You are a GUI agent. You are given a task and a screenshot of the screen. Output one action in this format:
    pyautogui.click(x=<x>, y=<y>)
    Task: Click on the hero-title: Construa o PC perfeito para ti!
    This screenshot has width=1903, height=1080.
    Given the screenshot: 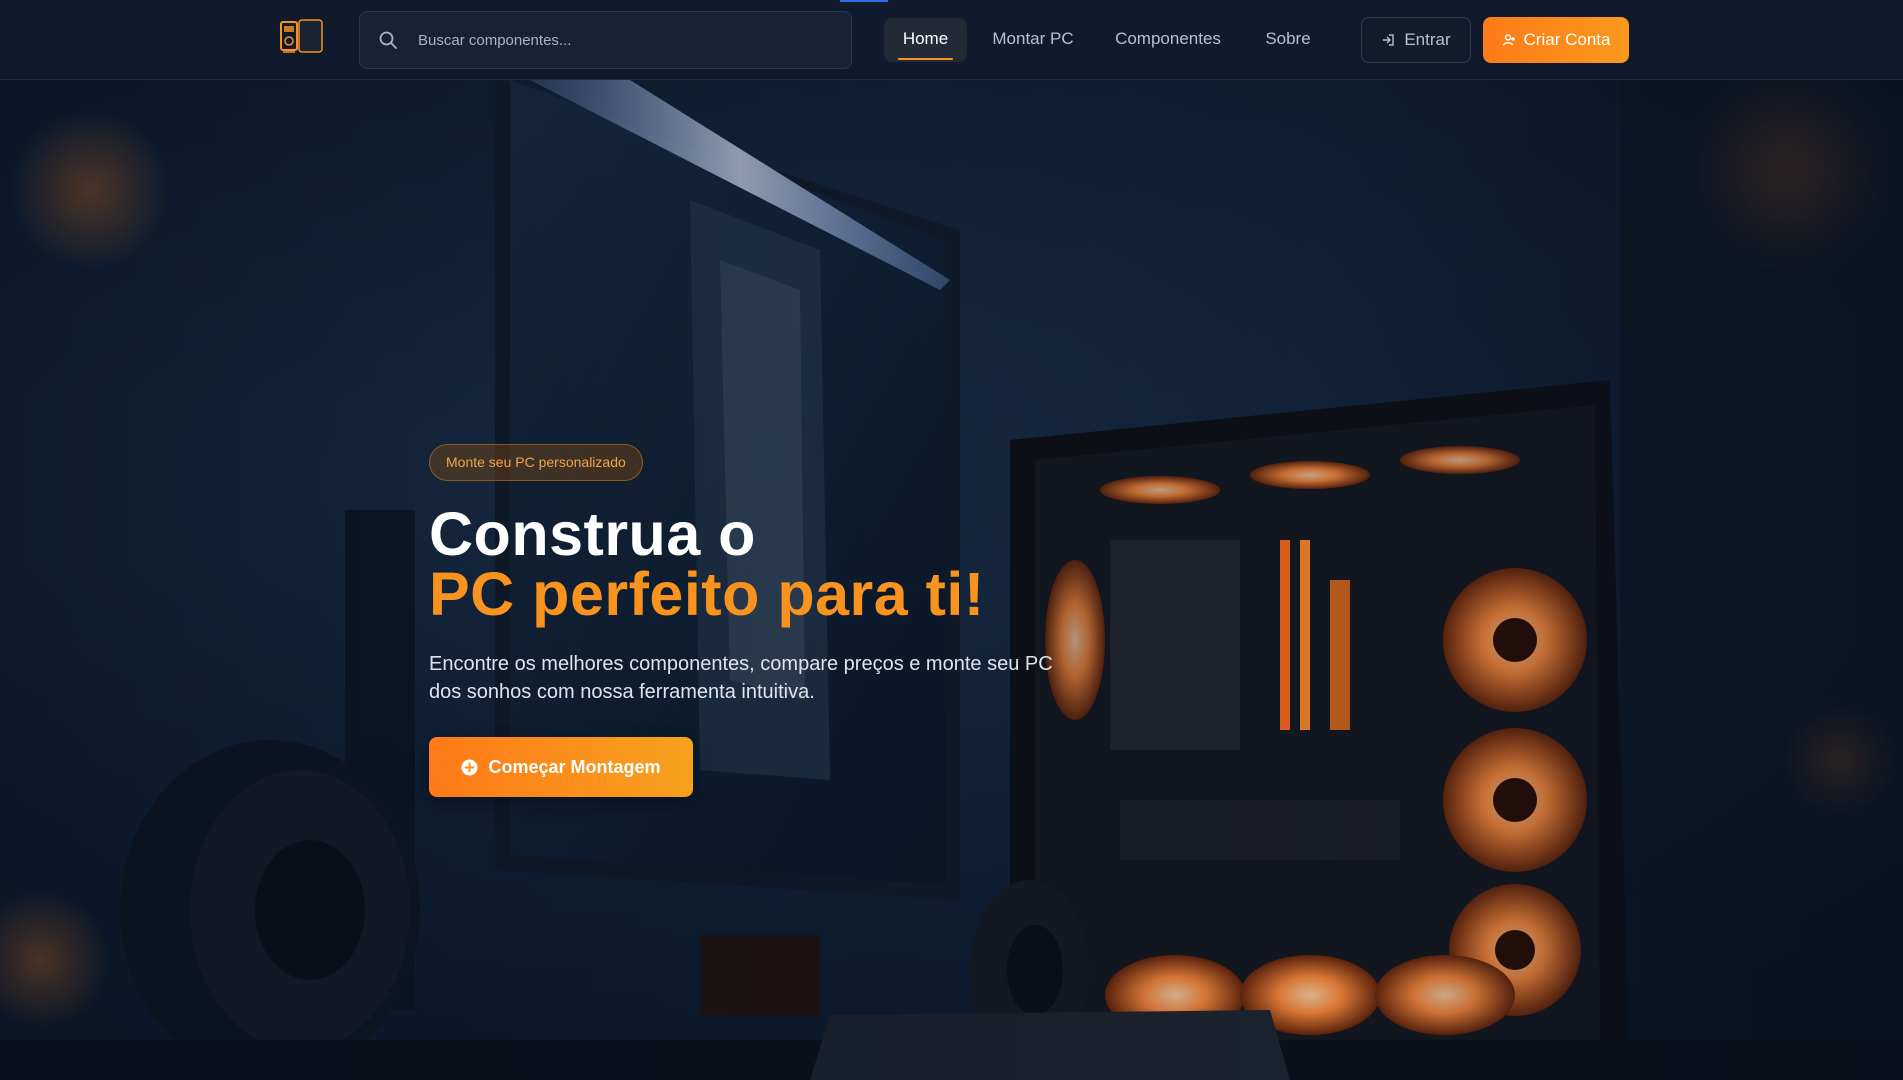 What is the action you would take?
    pyautogui.click(x=707, y=564)
    